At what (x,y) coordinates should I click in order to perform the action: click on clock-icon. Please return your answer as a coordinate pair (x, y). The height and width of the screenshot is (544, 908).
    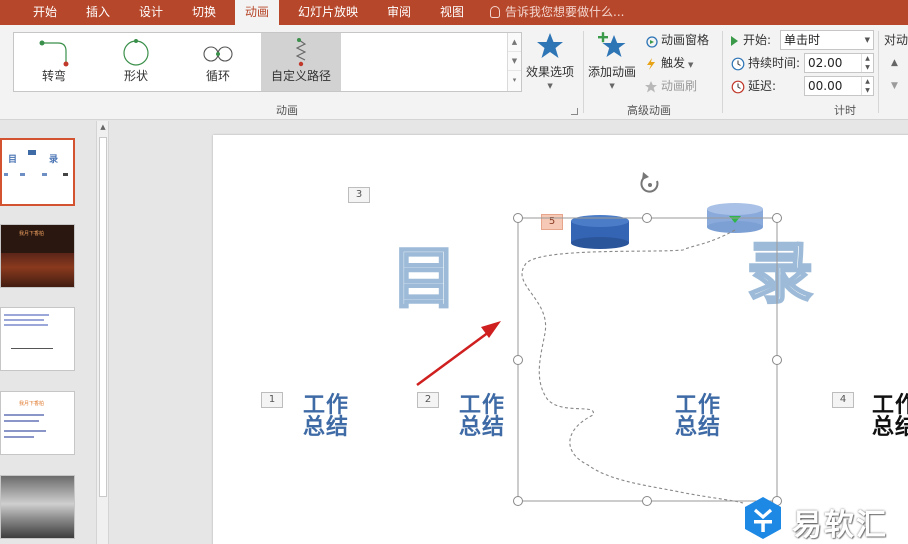
    Looking at the image, I should click on (738, 63).